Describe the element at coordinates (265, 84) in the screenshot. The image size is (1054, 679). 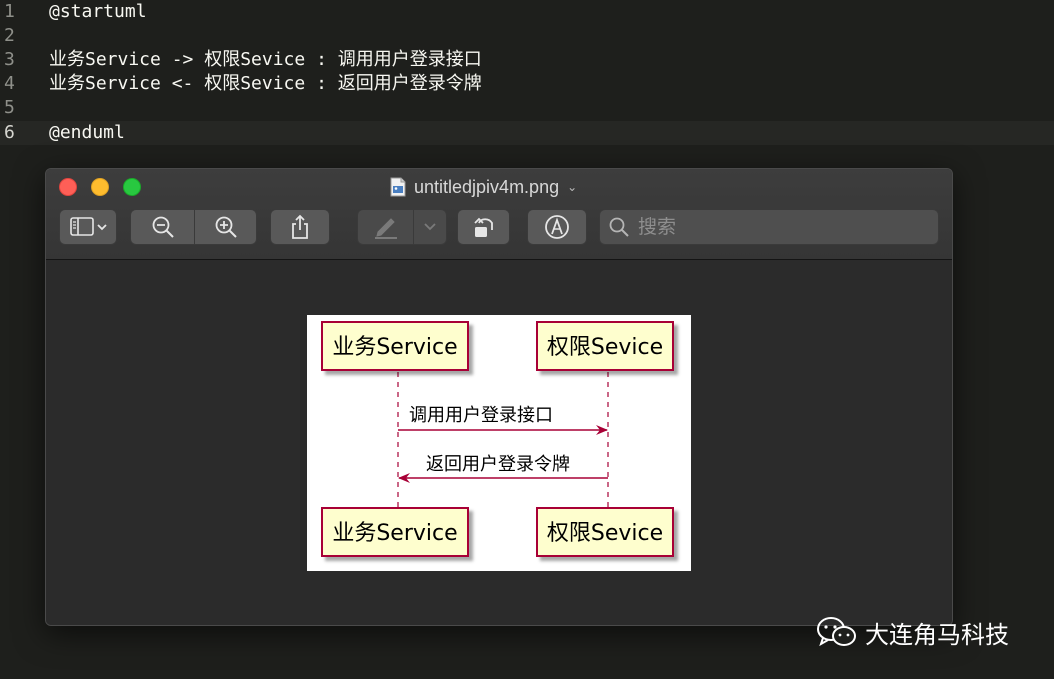
I see `code-text: 业务Service <- 权限Sevice : 返回用户登录令牌` at that location.